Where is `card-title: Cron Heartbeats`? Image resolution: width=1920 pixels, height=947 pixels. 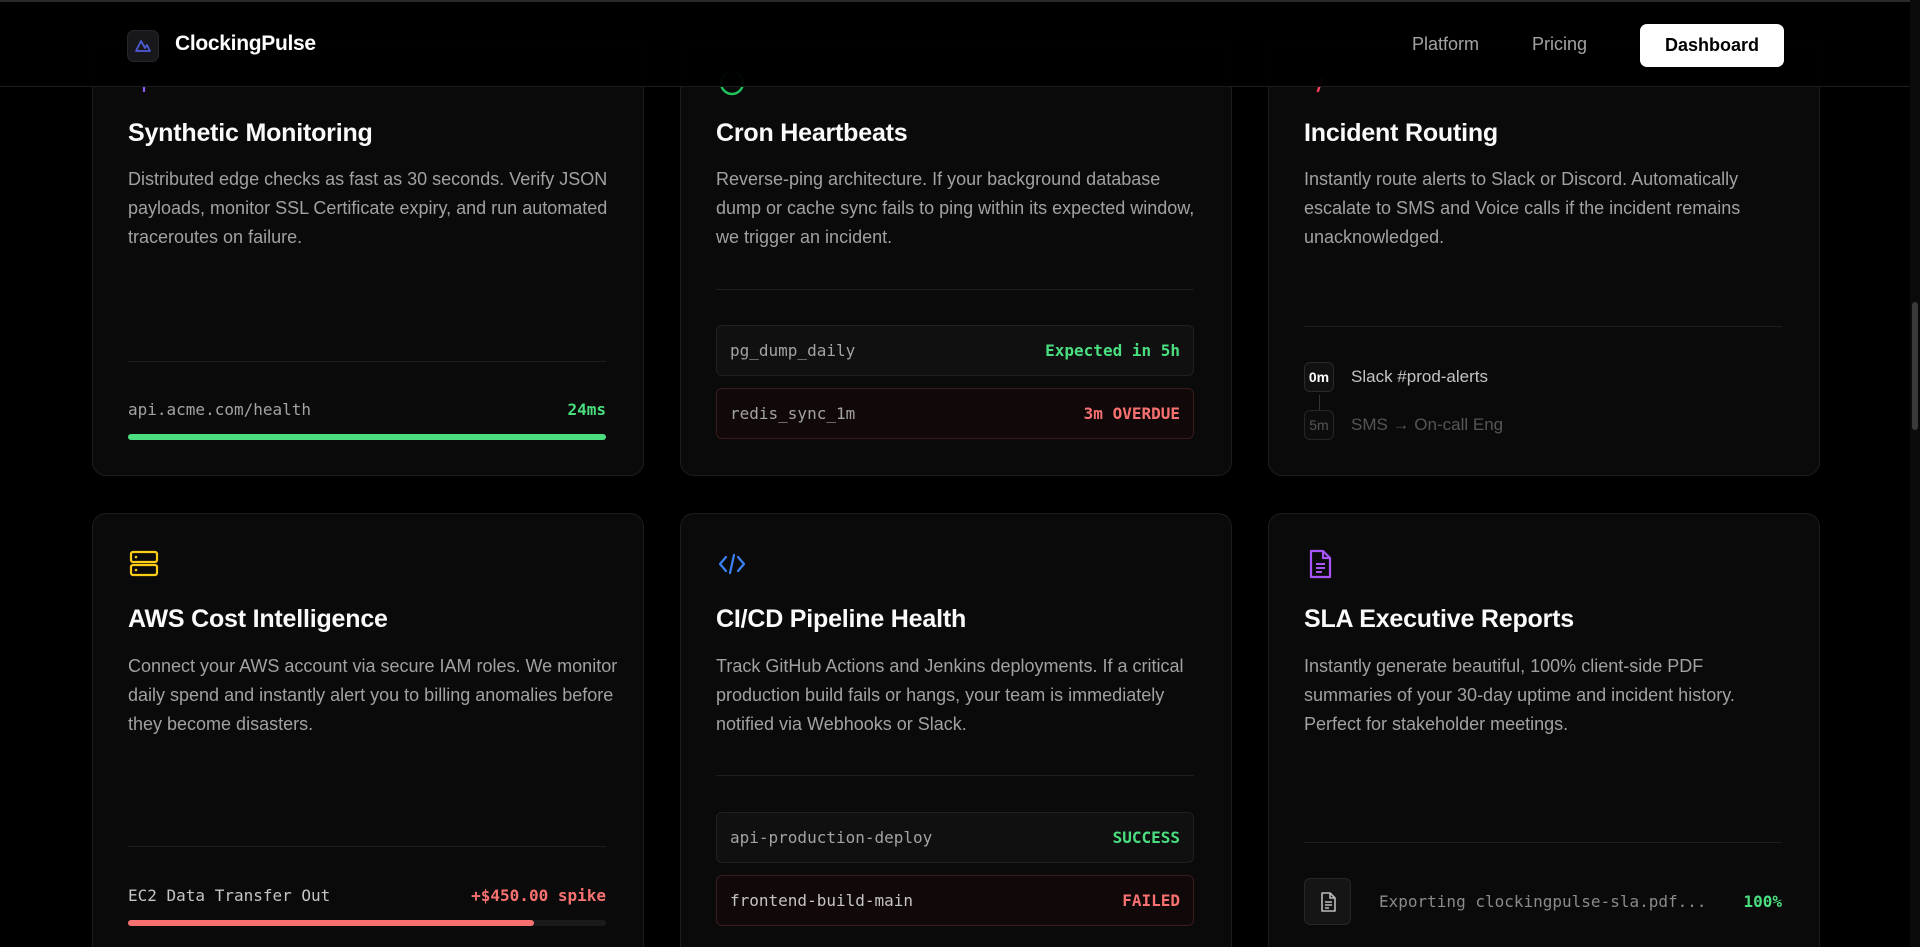
card-title: Cron Heartbeats is located at coordinates (812, 133).